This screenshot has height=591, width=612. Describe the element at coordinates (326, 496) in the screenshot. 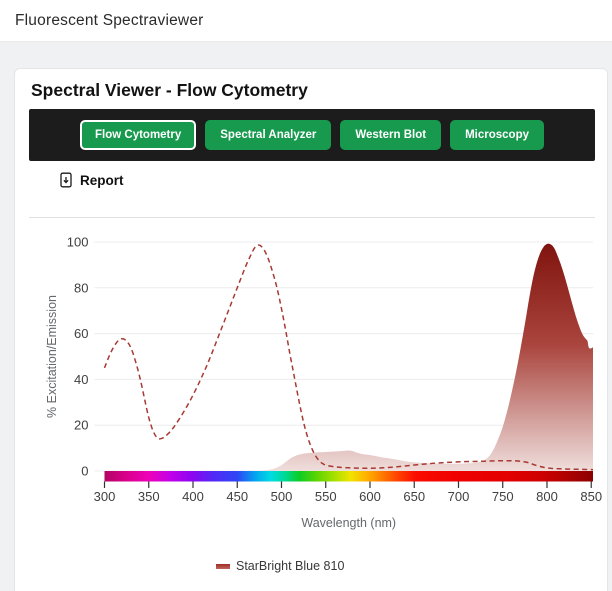

I see `x-tick-label: 550` at that location.